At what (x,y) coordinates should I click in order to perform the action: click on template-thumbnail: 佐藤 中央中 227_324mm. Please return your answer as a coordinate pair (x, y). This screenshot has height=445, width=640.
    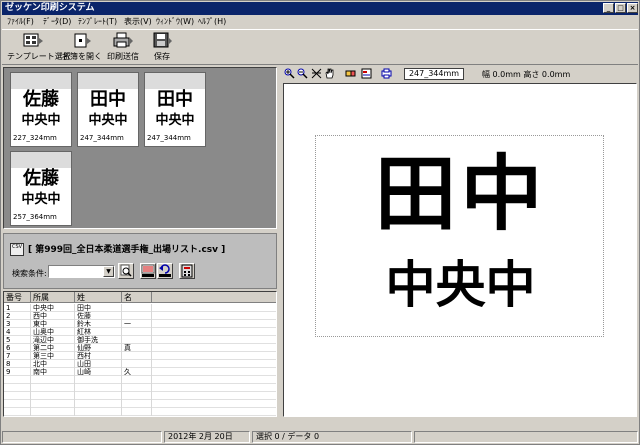
    Looking at the image, I should click on (41, 109).